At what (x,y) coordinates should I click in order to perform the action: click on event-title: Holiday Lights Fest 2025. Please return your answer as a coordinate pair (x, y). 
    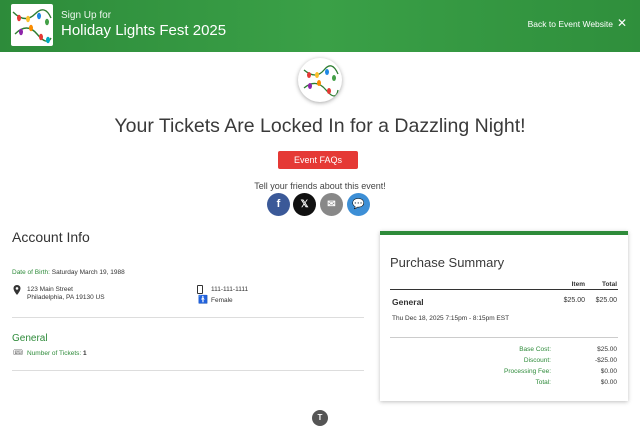
    Looking at the image, I should click on (144, 30).